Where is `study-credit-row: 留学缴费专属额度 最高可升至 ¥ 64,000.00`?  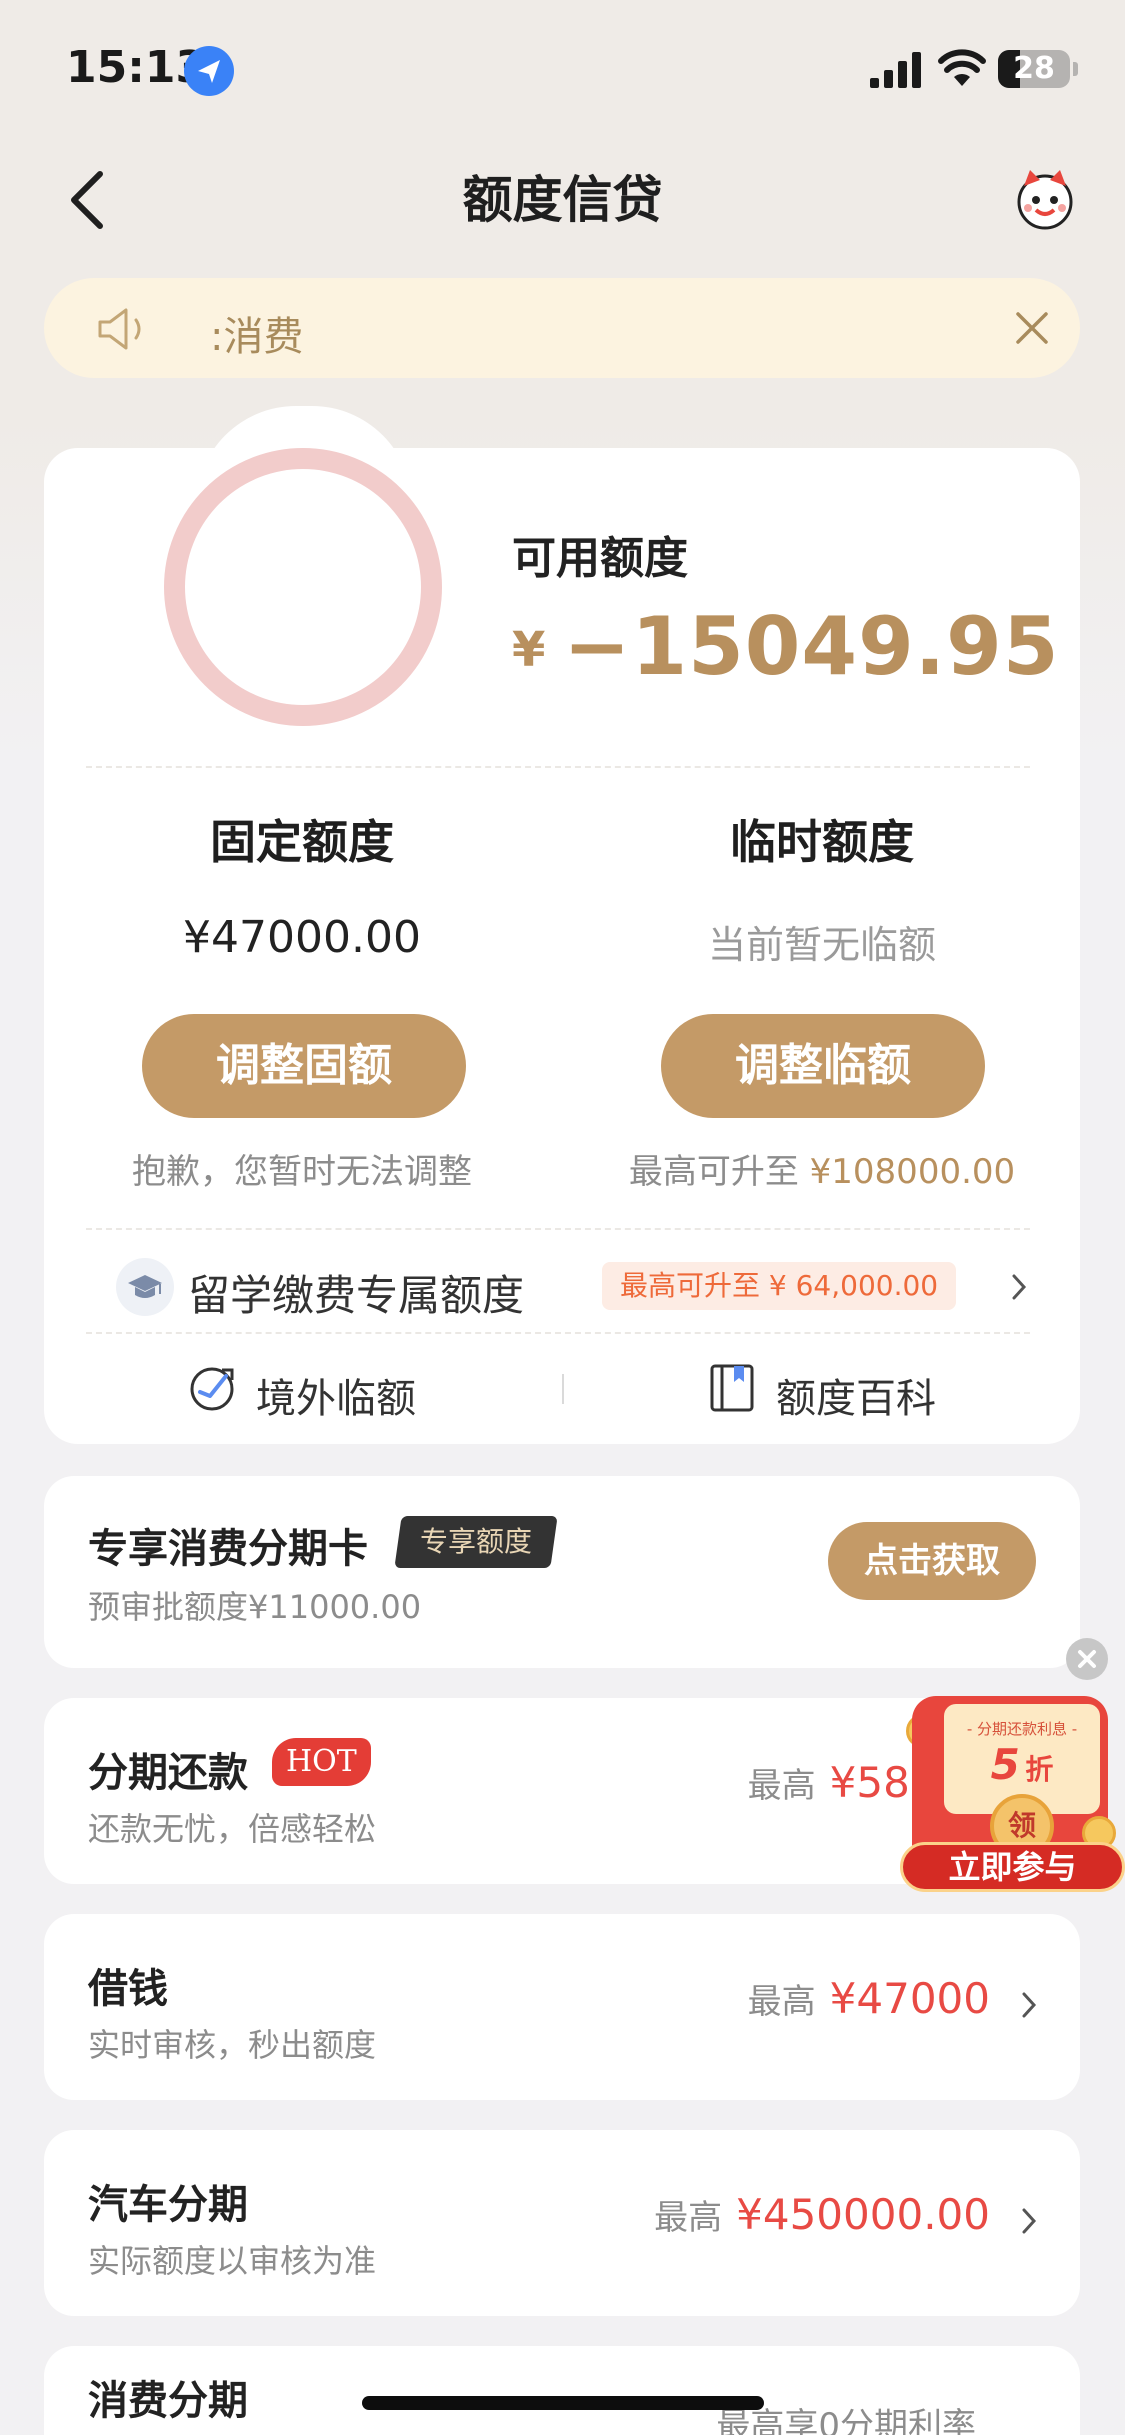 study-credit-row: 留学缴费专属额度 最高可升至 ¥ 64,000.00 is located at coordinates (576, 1287).